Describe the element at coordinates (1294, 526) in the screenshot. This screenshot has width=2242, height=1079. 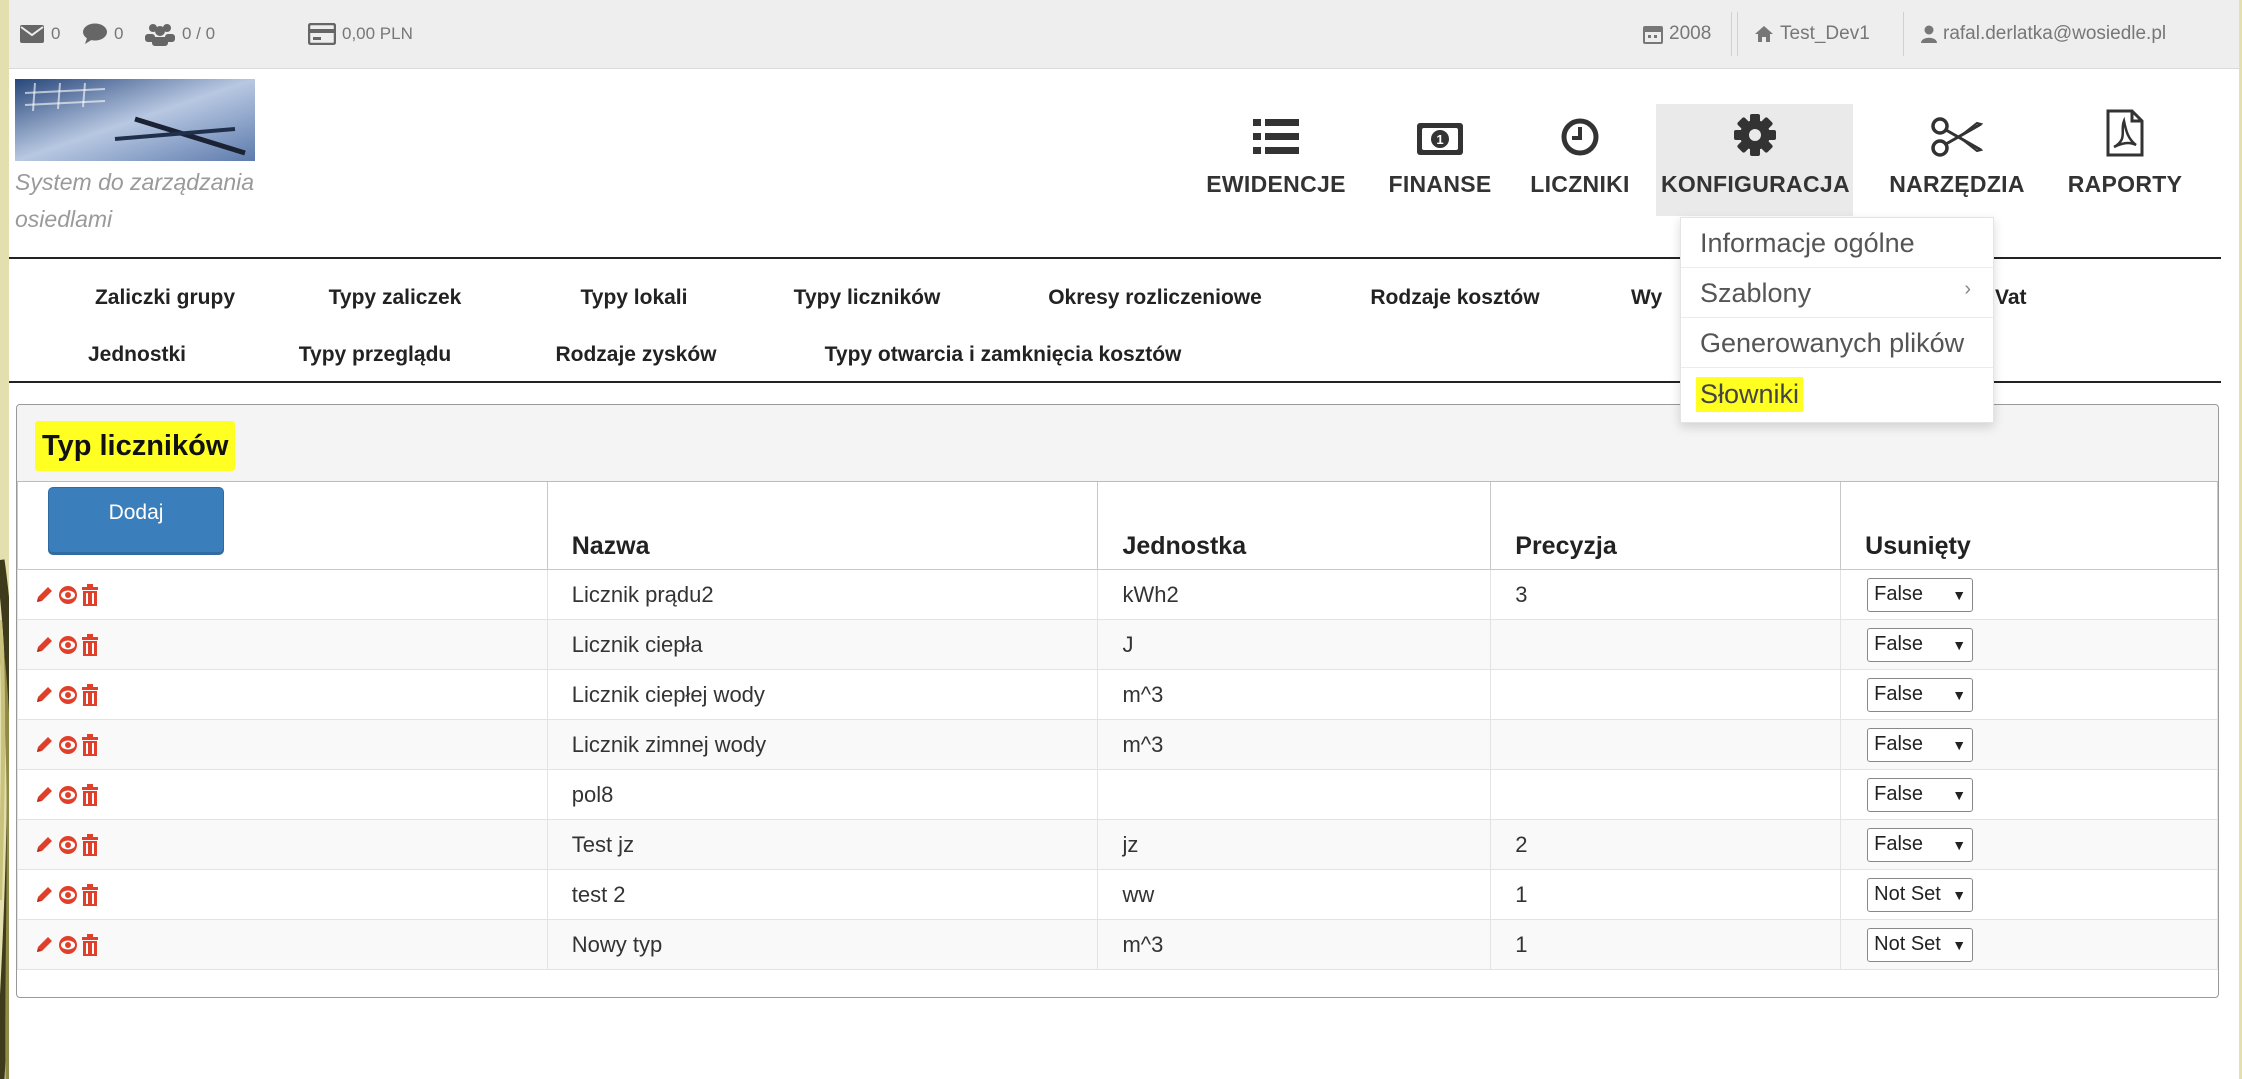
I see `column-header-jednostka: Jednostka` at that location.